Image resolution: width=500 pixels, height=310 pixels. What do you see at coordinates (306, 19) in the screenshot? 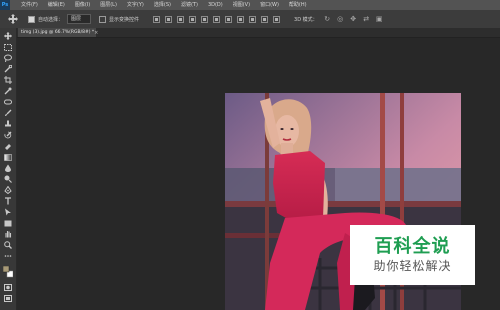
I see `3d-mode-label: 3D 模式：` at bounding box center [306, 19].